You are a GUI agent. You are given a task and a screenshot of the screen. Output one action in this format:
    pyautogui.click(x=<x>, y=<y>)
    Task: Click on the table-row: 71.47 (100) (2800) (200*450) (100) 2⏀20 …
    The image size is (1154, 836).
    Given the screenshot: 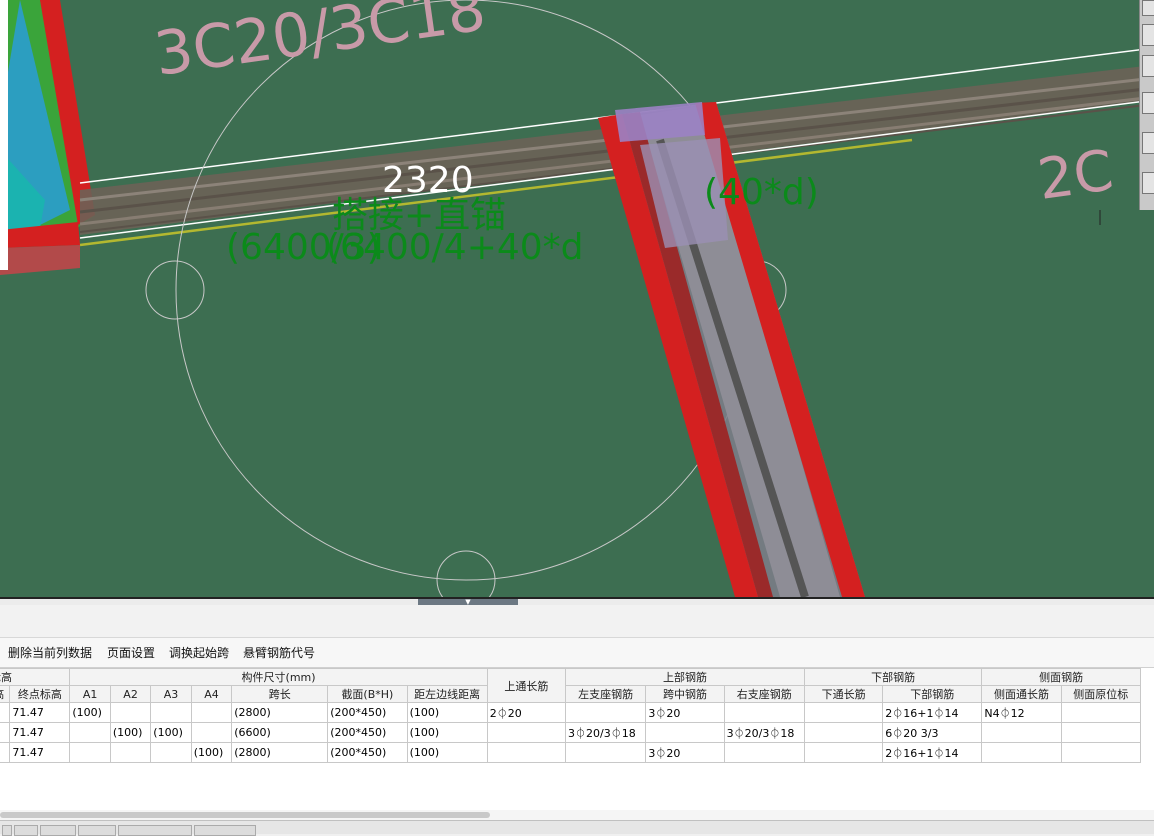 What is the action you would take?
    pyautogui.click(x=571, y=712)
    